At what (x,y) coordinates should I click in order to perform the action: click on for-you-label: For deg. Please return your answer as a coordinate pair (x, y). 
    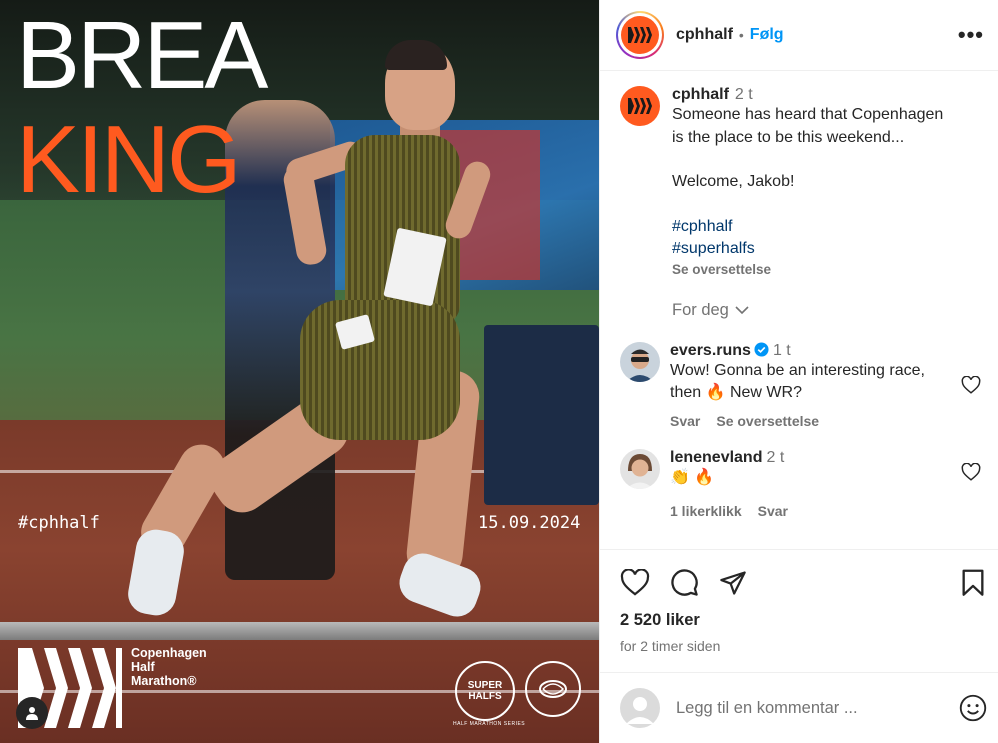
    Looking at the image, I should click on (700, 309).